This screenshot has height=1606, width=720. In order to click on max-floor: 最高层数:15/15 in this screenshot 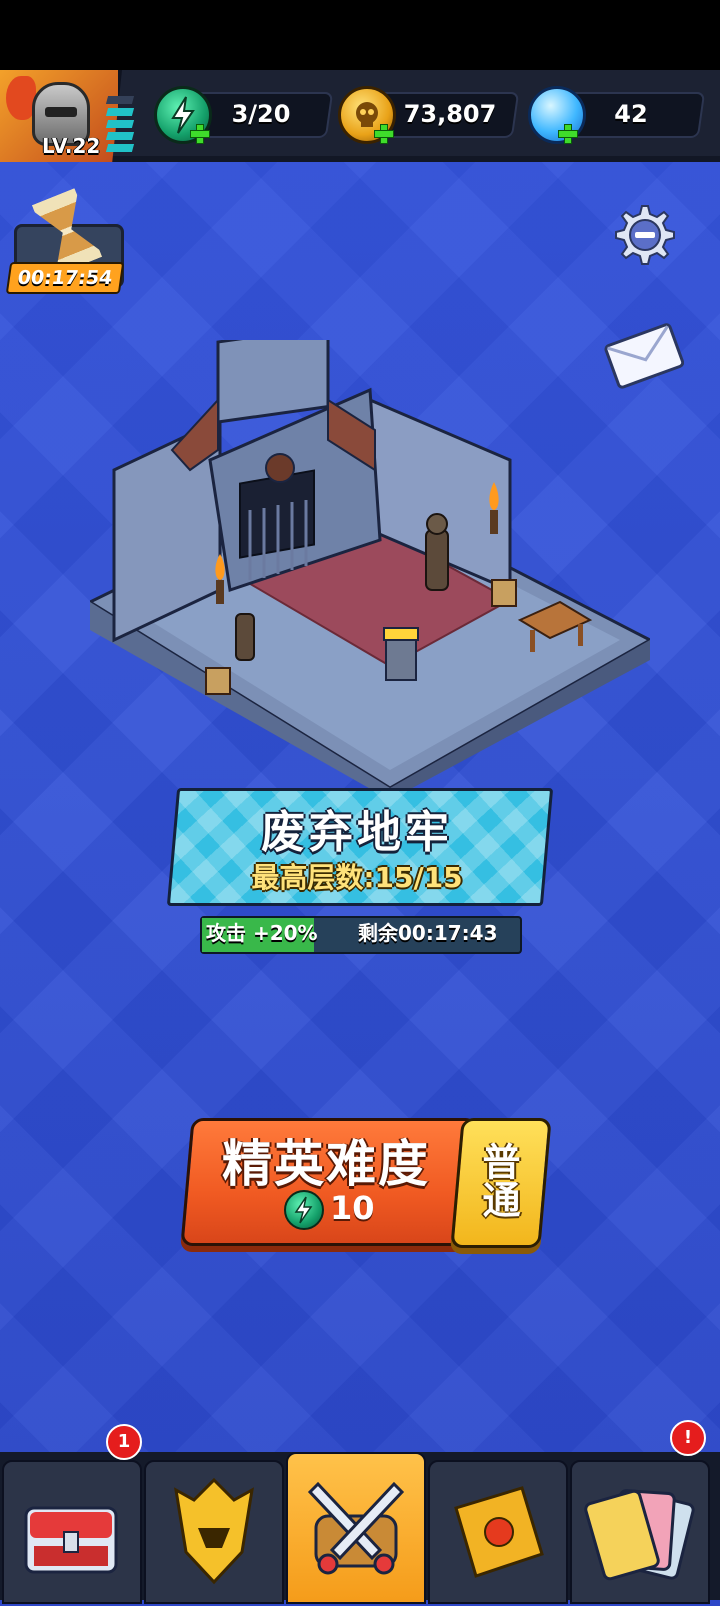, I will do `click(357, 877)`.